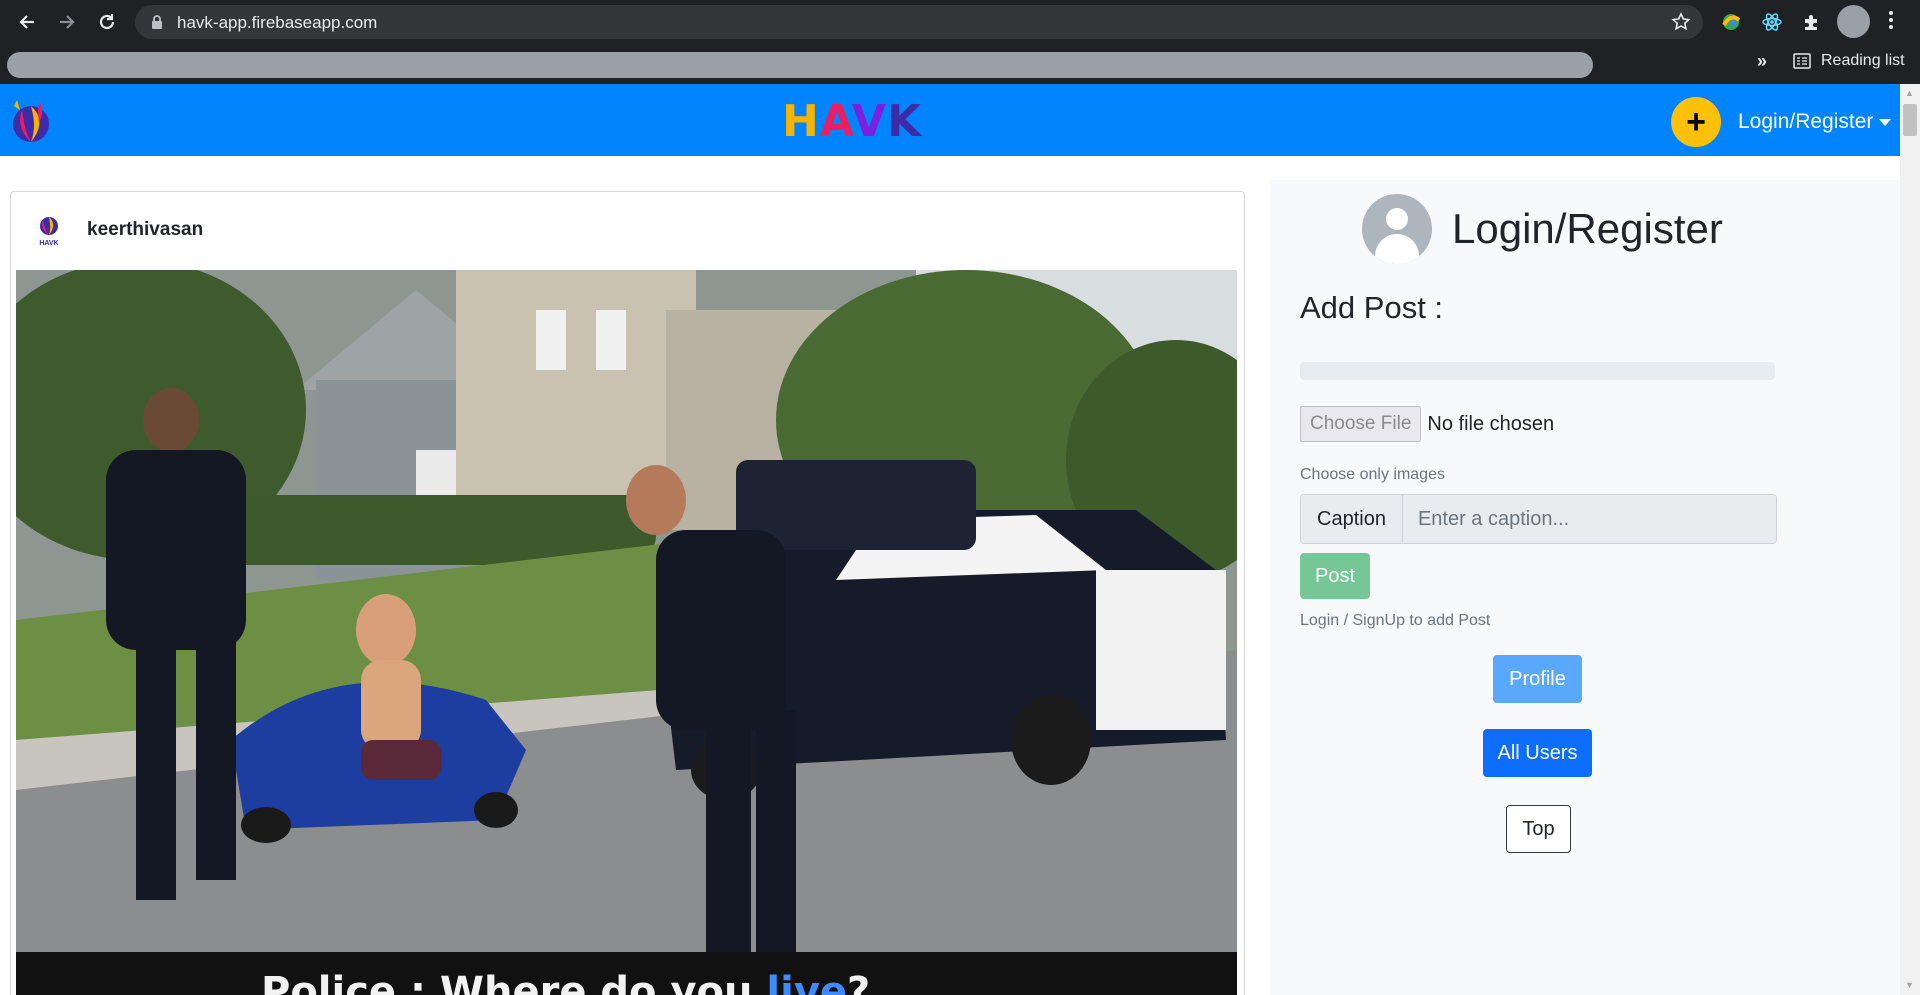 The height and width of the screenshot is (995, 1920). Describe the element at coordinates (277, 22) in the screenshot. I see `url-text: havk-app.firebaseapp.com` at that location.